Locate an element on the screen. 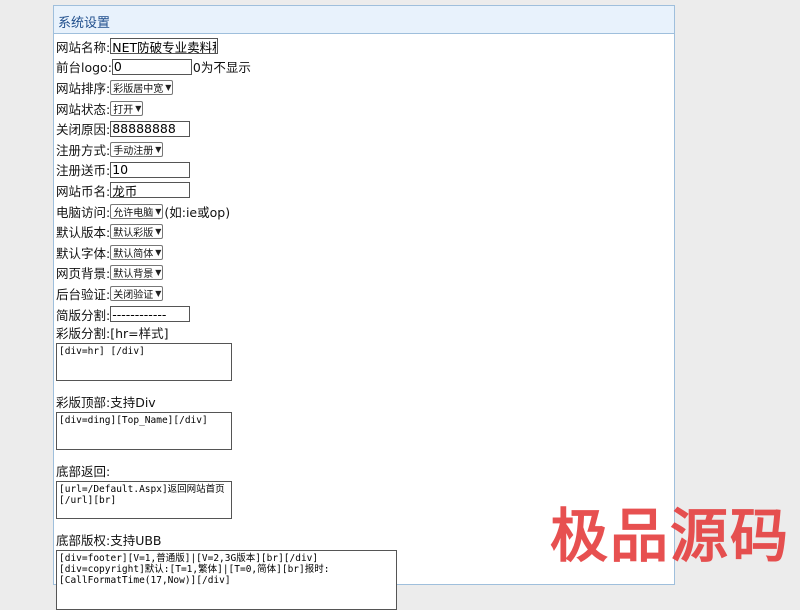  row-sort: 网站排序: 彩版居中宽 ▼ is located at coordinates (365, 87).